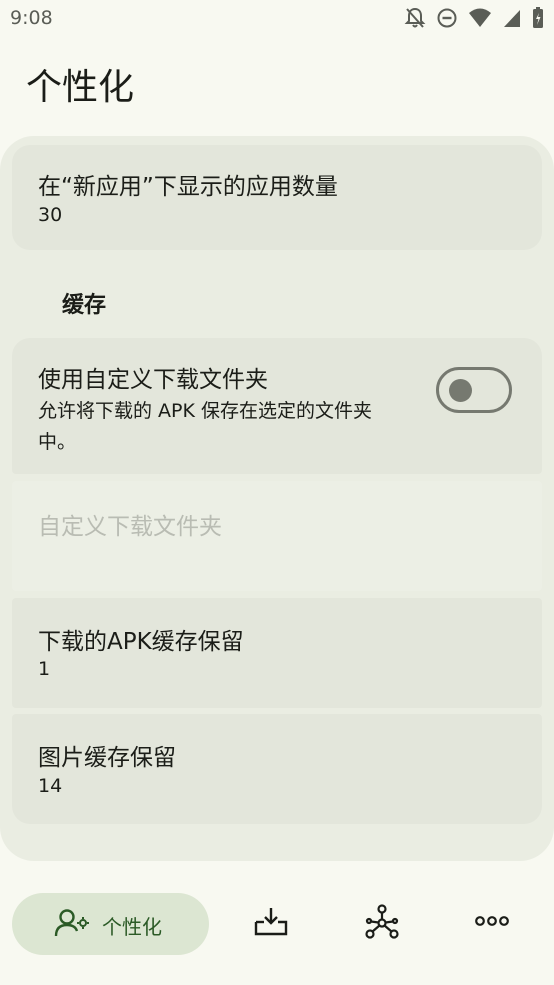 Image resolution: width=554 pixels, height=985 pixels. I want to click on wifi-icon, so click(480, 17).